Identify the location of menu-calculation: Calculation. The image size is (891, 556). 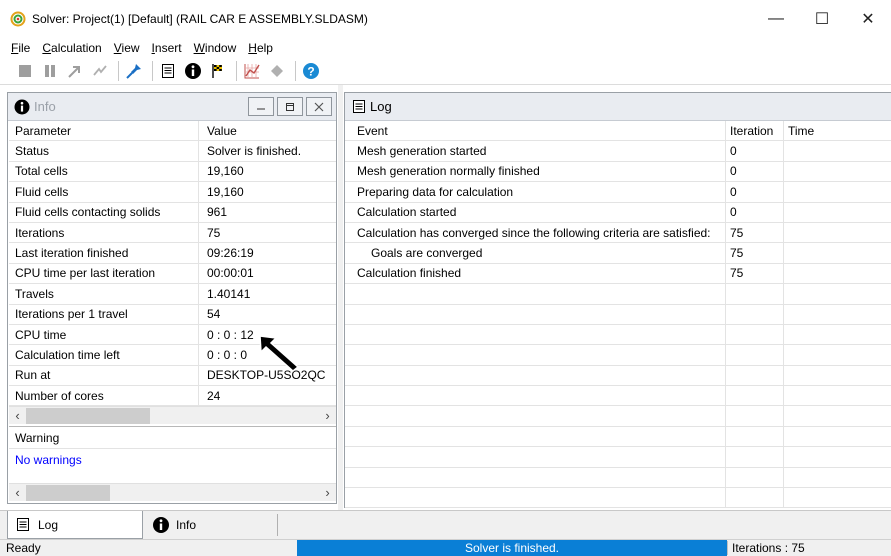
(69, 48).